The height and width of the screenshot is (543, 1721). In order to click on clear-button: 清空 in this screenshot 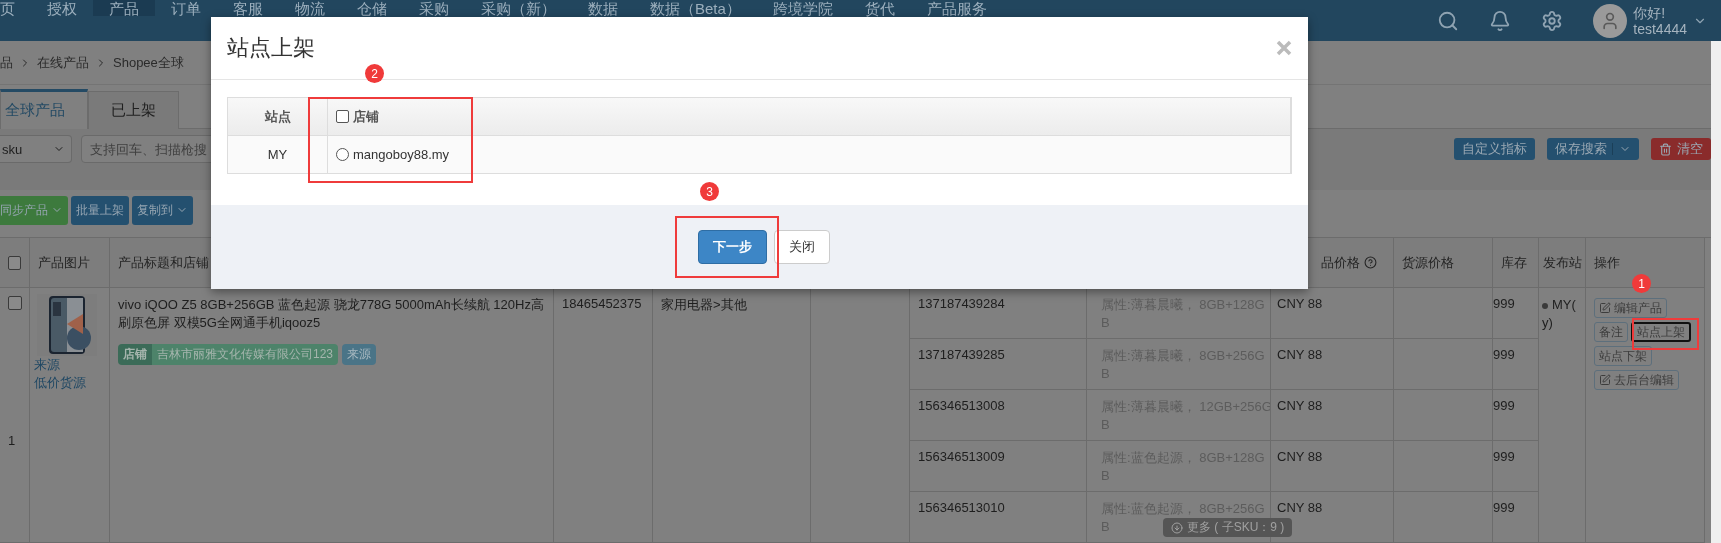, I will do `click(1681, 149)`.